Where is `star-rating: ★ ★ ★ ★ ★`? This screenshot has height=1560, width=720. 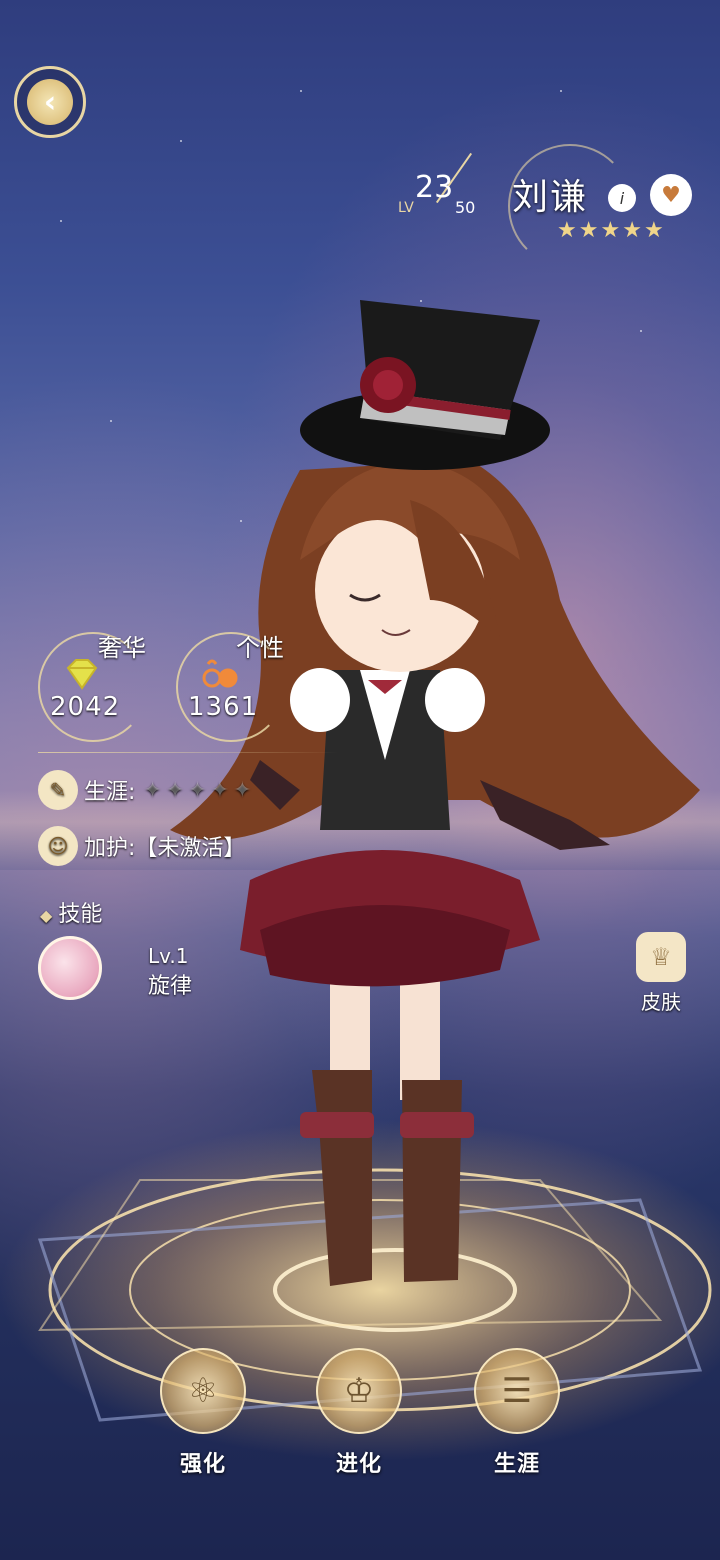 star-rating: ★ ★ ★ ★ ★ is located at coordinates (610, 231).